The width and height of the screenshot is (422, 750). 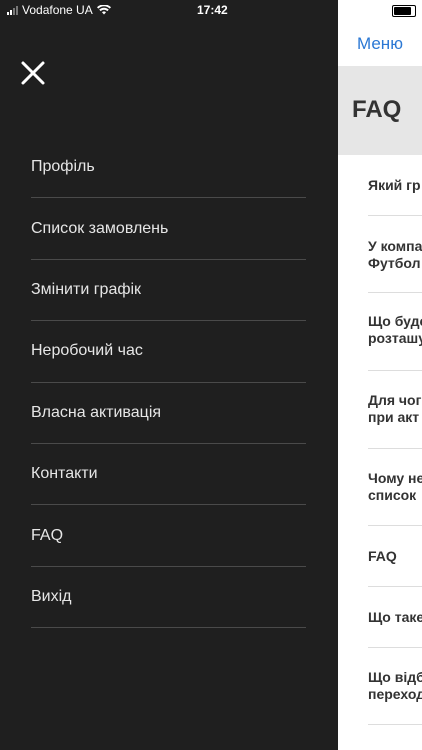 What do you see at coordinates (380, 44) in the screenshot?
I see `menu-back-button: Меню` at bounding box center [380, 44].